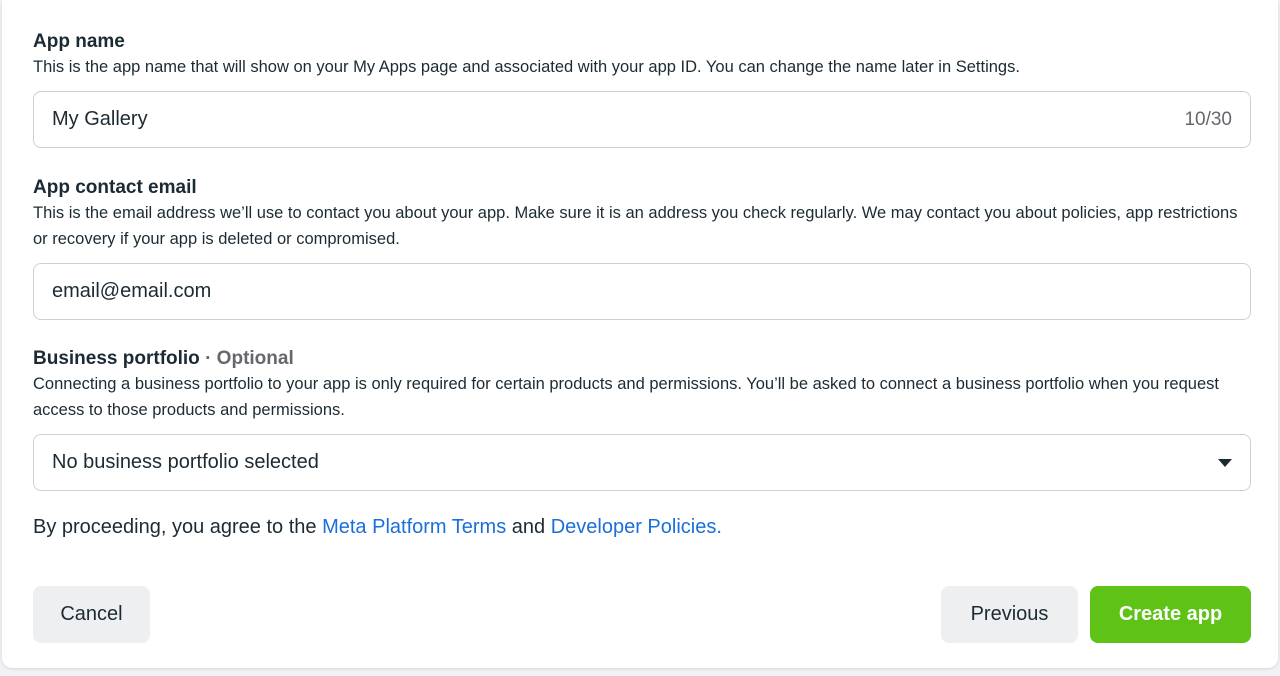 This screenshot has height=676, width=1280. Describe the element at coordinates (246, 358) in the screenshot. I see `optional-tag: · Optional` at that location.